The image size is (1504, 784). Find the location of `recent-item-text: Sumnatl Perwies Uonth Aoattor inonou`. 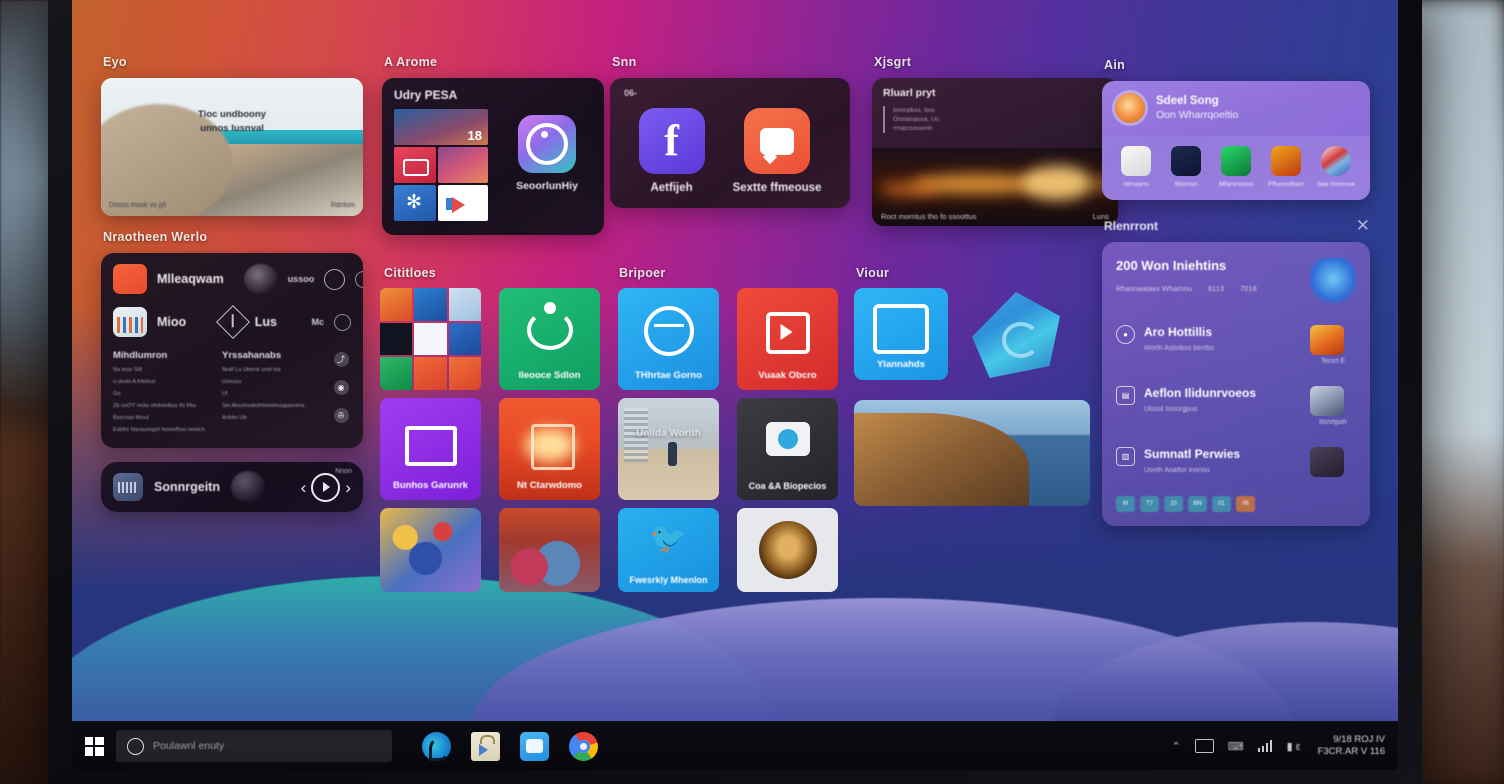

recent-item-text: Sumnatl Perwies Uonth Aoattor inonou is located at coordinates (1192, 460).